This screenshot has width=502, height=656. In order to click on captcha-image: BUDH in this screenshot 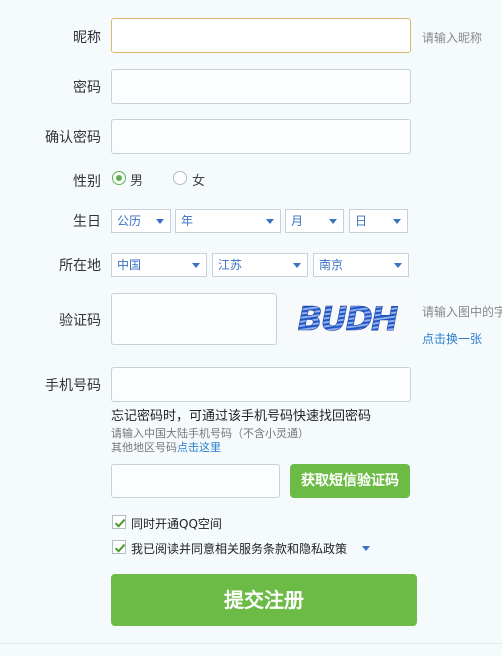, I will do `click(347, 319)`.